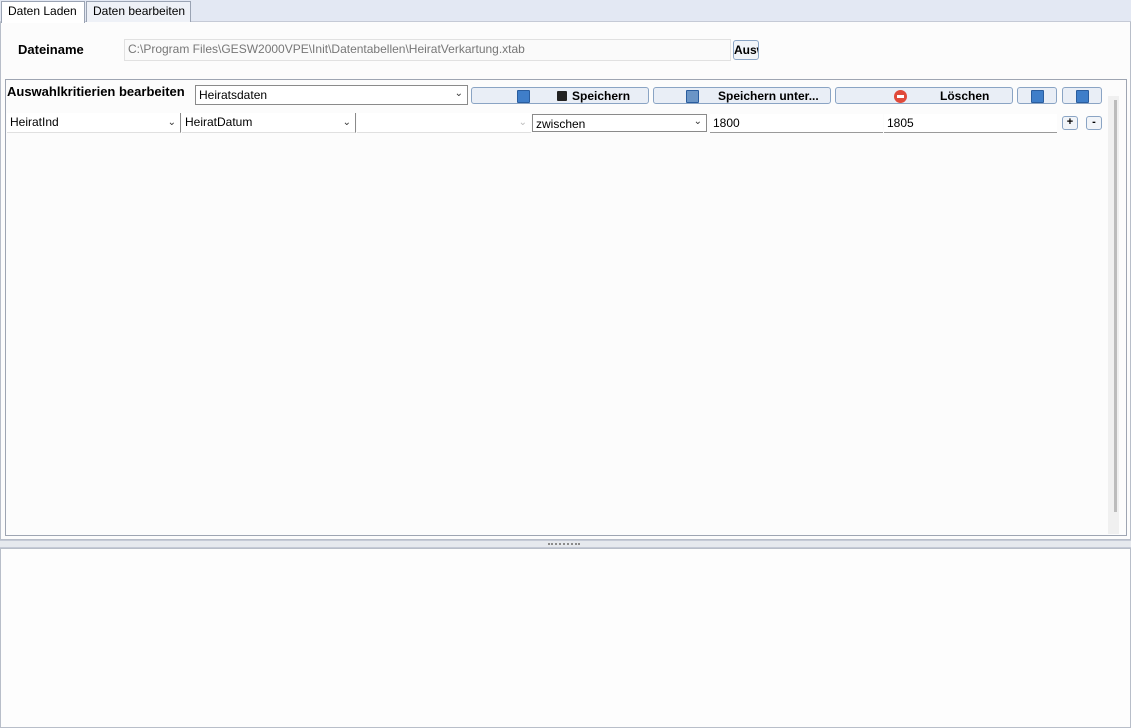 The height and width of the screenshot is (728, 1131). What do you see at coordinates (34, 122) in the screenshot?
I see `table-value: HeiratInd` at bounding box center [34, 122].